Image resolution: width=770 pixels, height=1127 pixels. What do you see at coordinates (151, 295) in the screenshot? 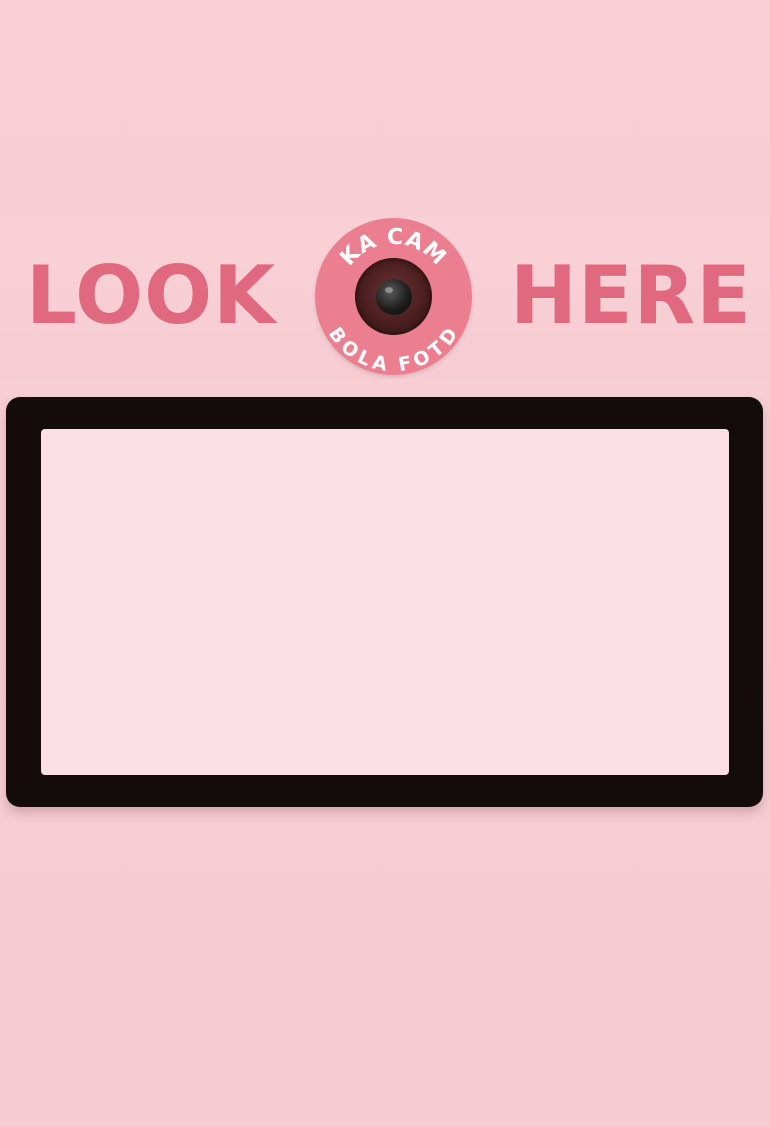
I see `look-text: LOOK` at bounding box center [151, 295].